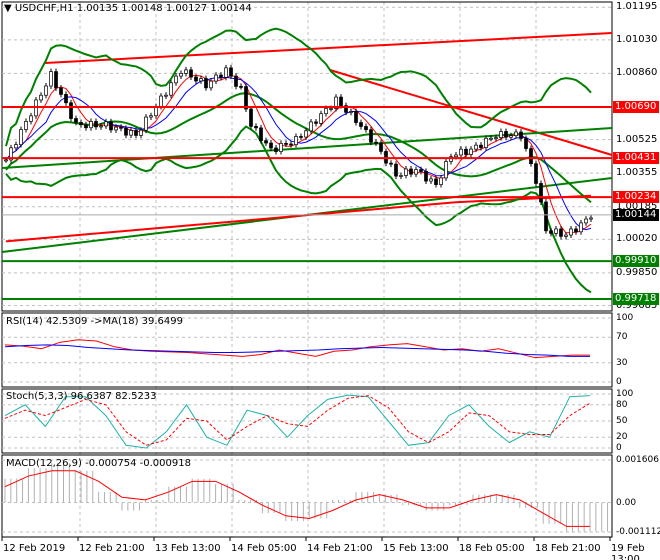 The image size is (660, 560). What do you see at coordinates (492, 548) in the screenshot?
I see `time-label: 18 Feb 05:00` at bounding box center [492, 548].